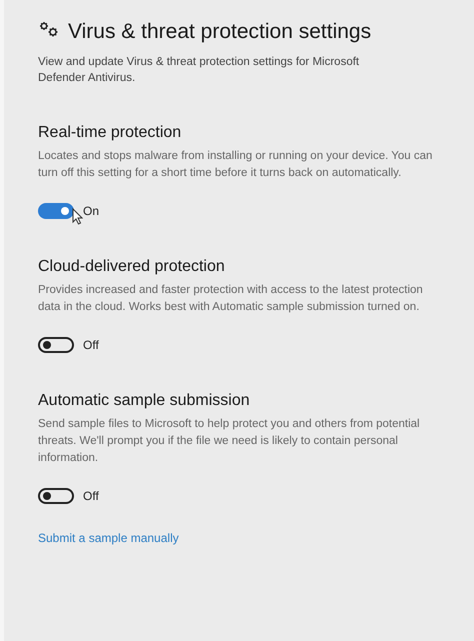 This screenshot has height=641, width=474. I want to click on section-description: Send sample files to Microsoft to help protect you and others from potential threats. We'll prompt you if the file we need is likely to contain personal information., so click(229, 441).